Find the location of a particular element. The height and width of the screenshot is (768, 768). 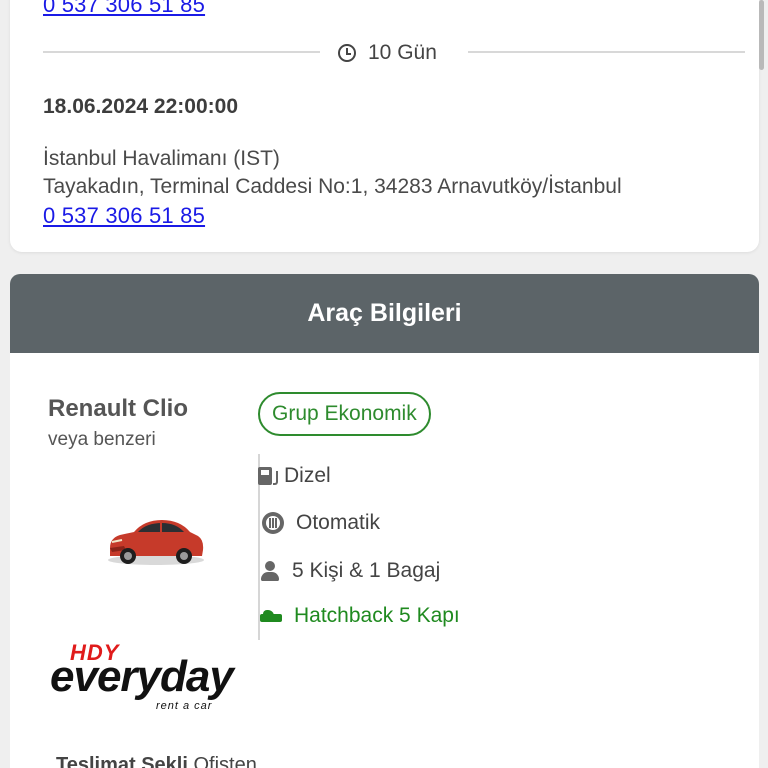

feature-fuel-label: Dizel is located at coordinates (307, 475).